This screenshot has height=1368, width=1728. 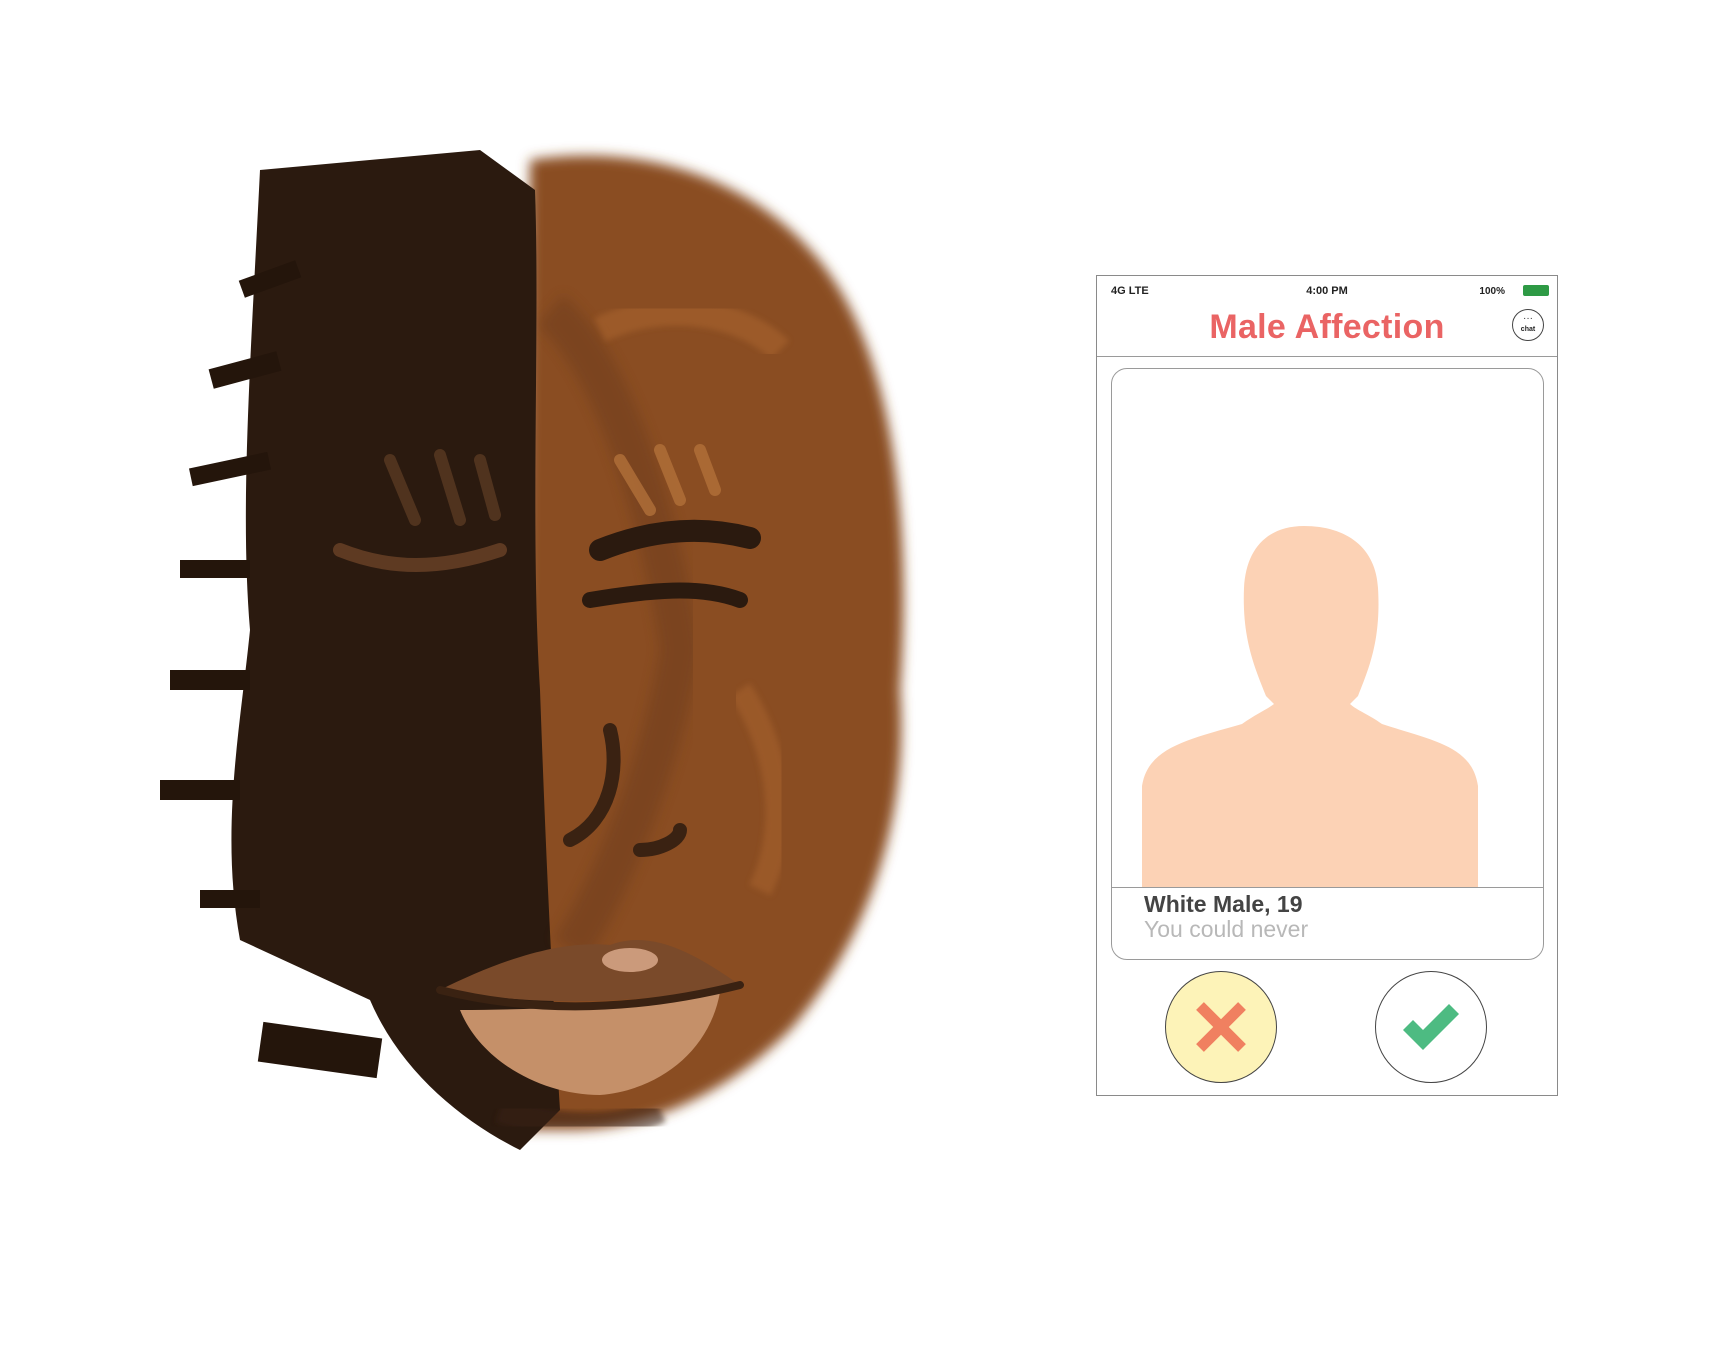 I want to click on checkmark-icon, so click(x=1431, y=1027).